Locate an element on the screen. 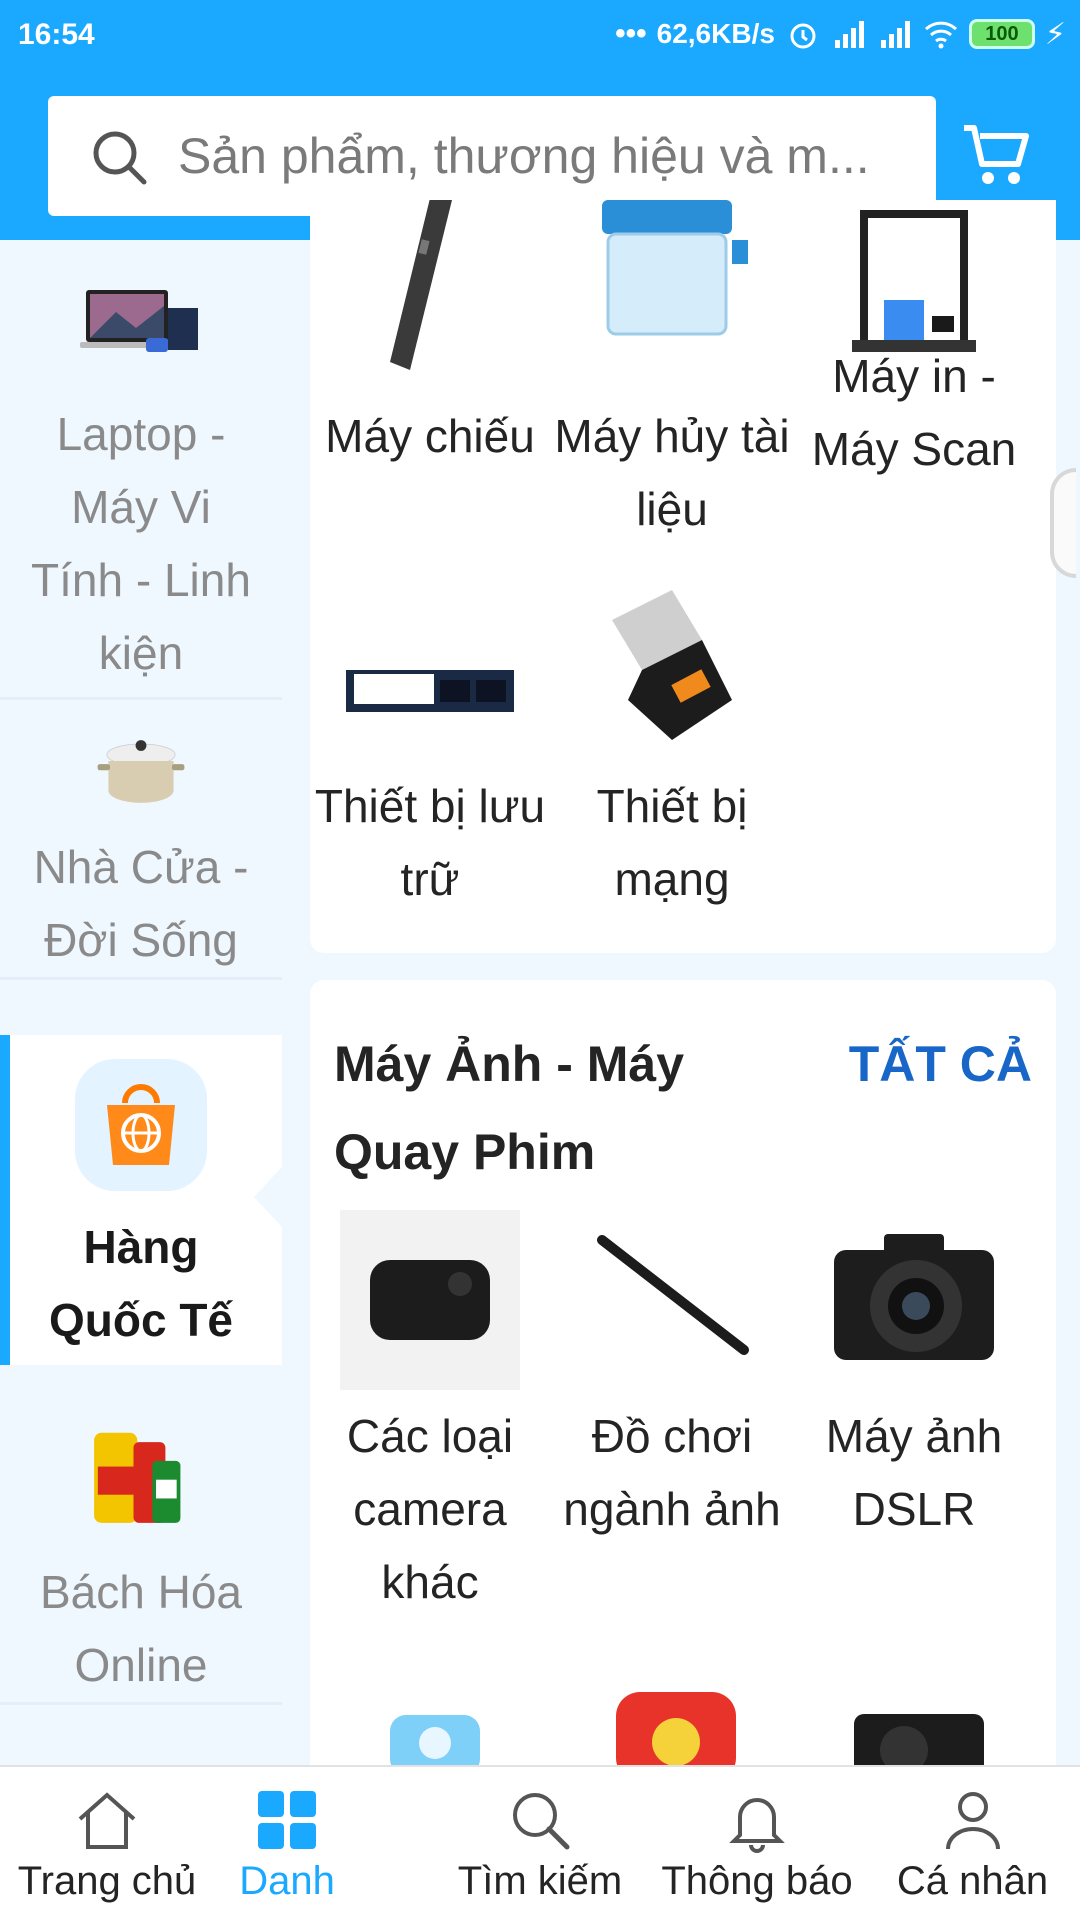 Image resolution: width=1080 pixels, height=1920 pixels. sidebar-item-international: Hàng Quốc Tế is located at coordinates (141, 1200).